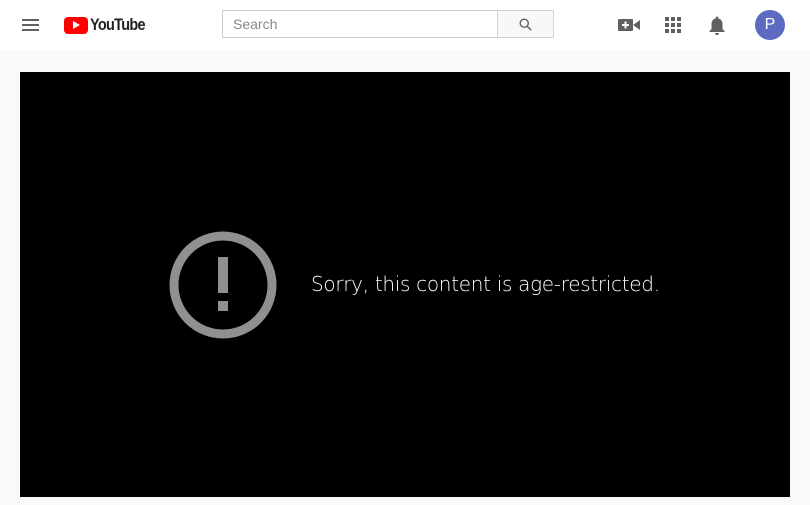 This screenshot has width=810, height=505. I want to click on search-bar, so click(388, 24).